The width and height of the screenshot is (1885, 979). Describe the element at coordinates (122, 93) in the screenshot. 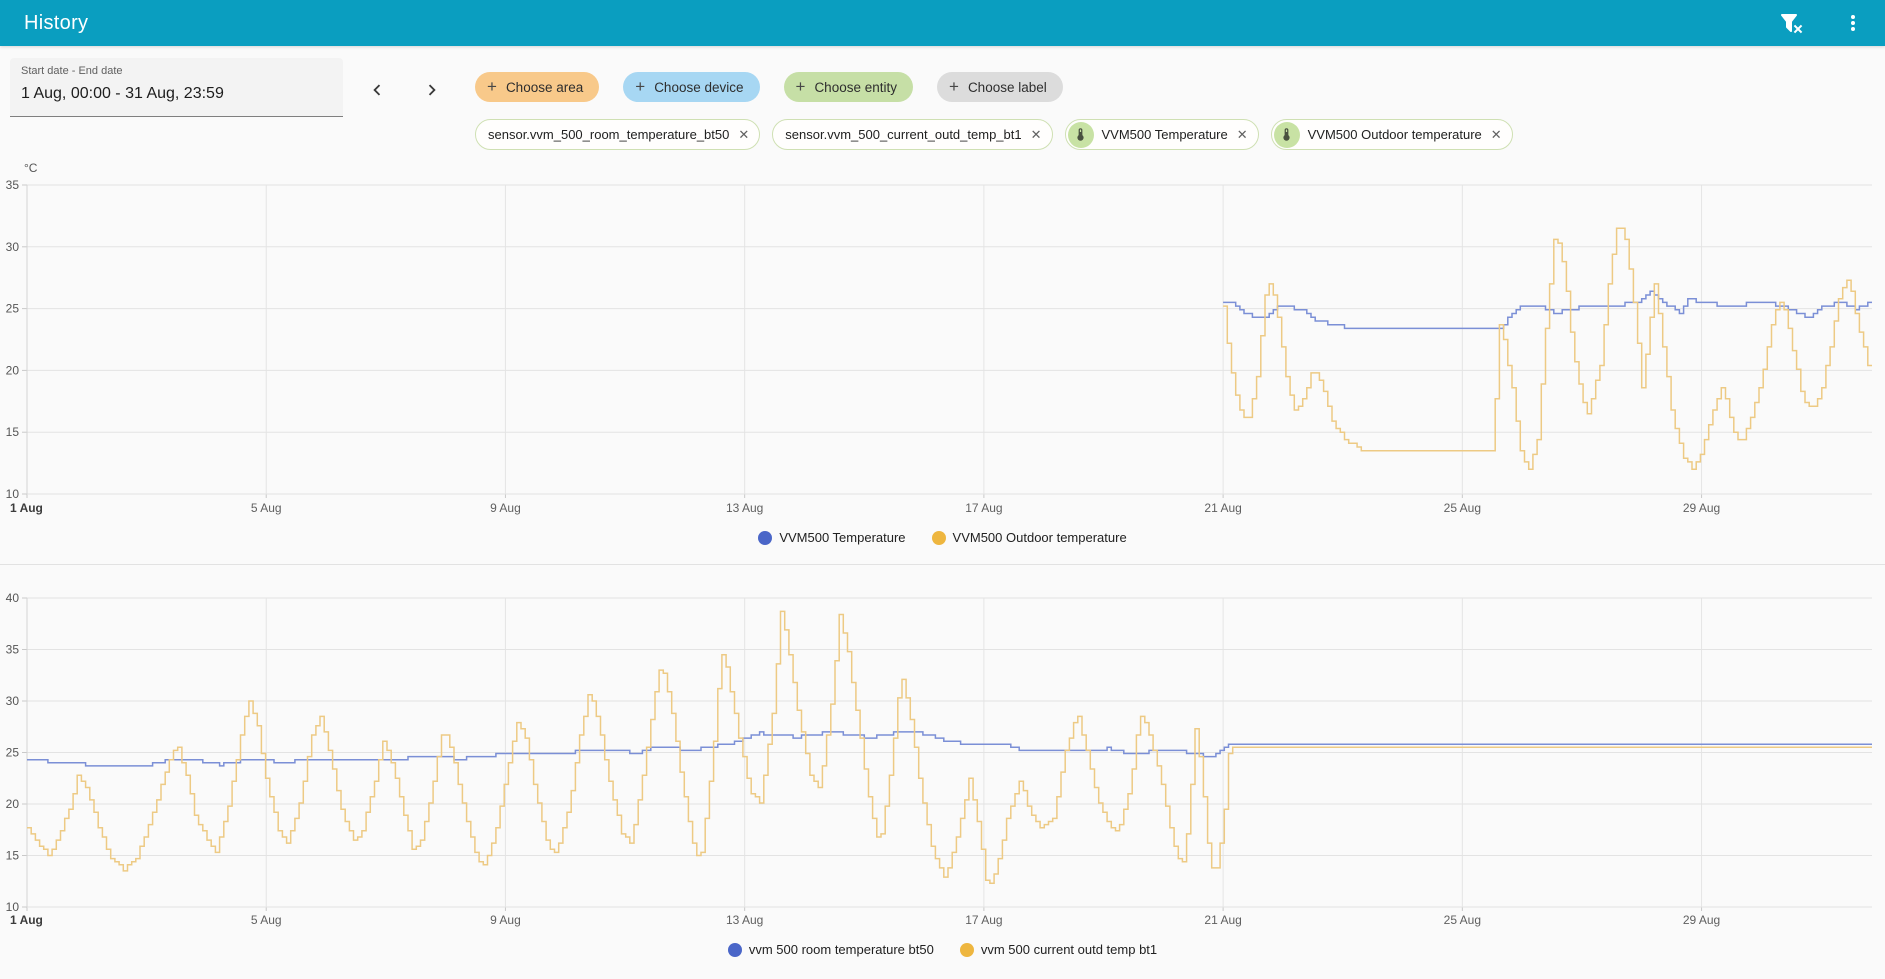

I see `date-range-value: 1 Aug, 00:00 - 31 Aug, 23:59` at that location.